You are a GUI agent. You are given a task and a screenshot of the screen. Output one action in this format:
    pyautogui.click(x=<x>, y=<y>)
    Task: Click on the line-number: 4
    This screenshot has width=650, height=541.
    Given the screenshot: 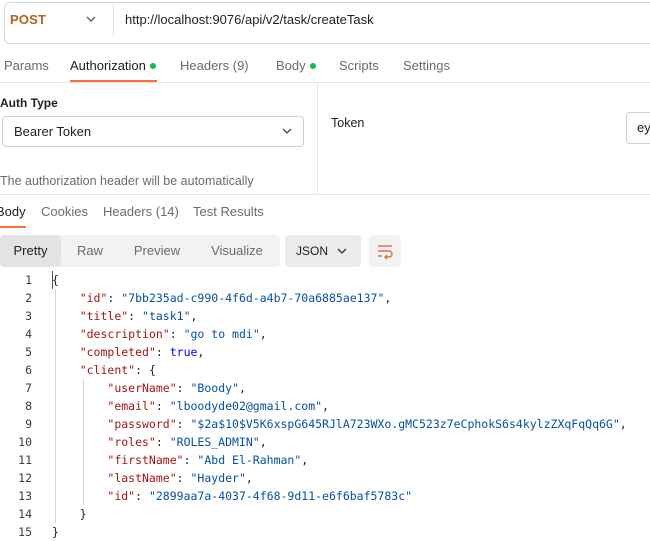 What is the action you would take?
    pyautogui.click(x=28, y=334)
    